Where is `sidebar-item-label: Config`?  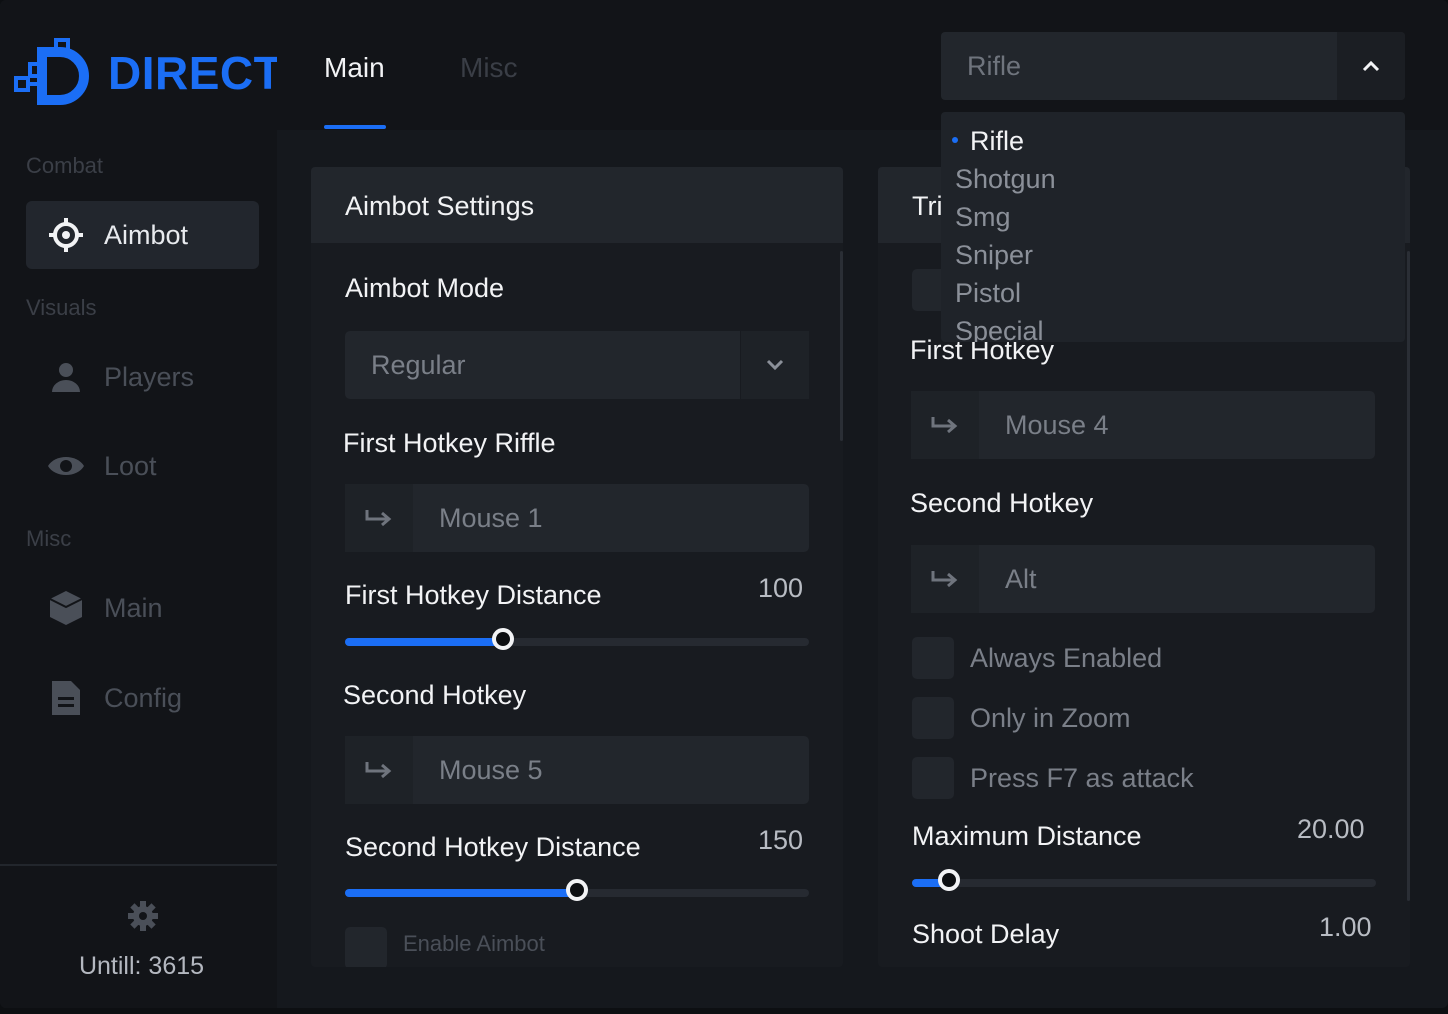 sidebar-item-label: Config is located at coordinates (143, 697).